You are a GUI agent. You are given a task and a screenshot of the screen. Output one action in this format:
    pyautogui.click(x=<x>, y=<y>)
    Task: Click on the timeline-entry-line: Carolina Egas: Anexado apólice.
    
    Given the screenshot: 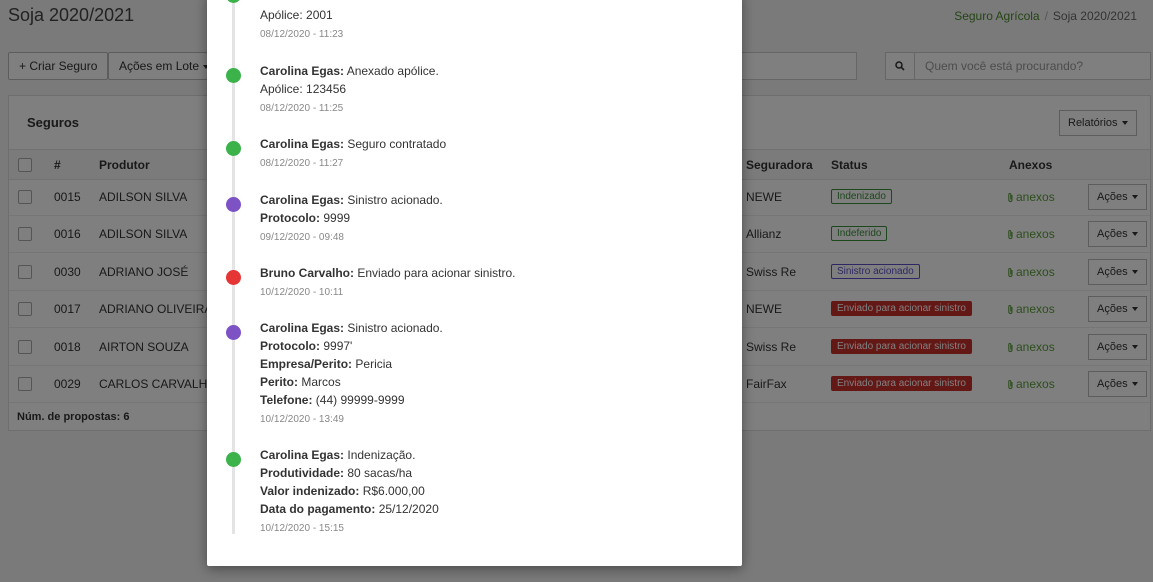 What is the action you would take?
    pyautogui.click(x=349, y=71)
    